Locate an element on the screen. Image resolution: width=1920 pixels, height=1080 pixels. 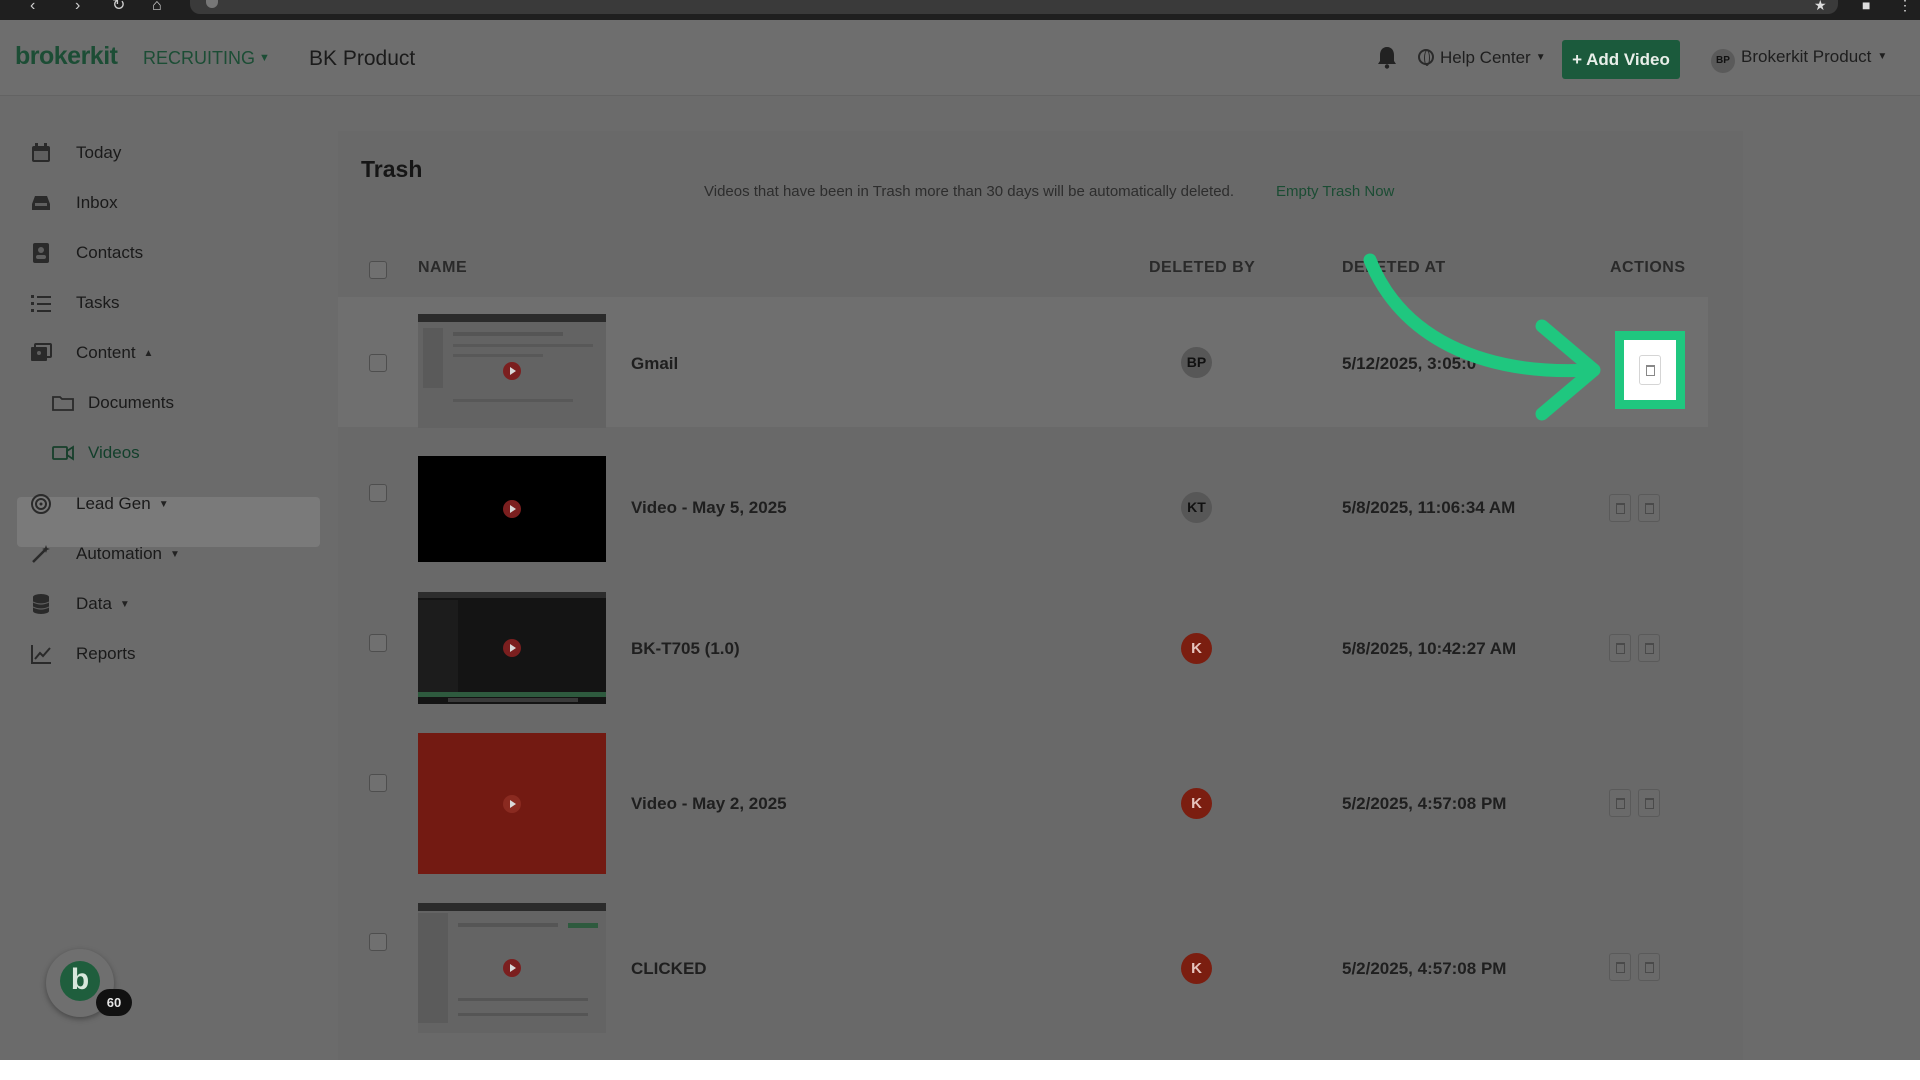
table-row: CLICKED K 5/2/2025, 4:57:08 PM is located at coordinates (1023, 963).